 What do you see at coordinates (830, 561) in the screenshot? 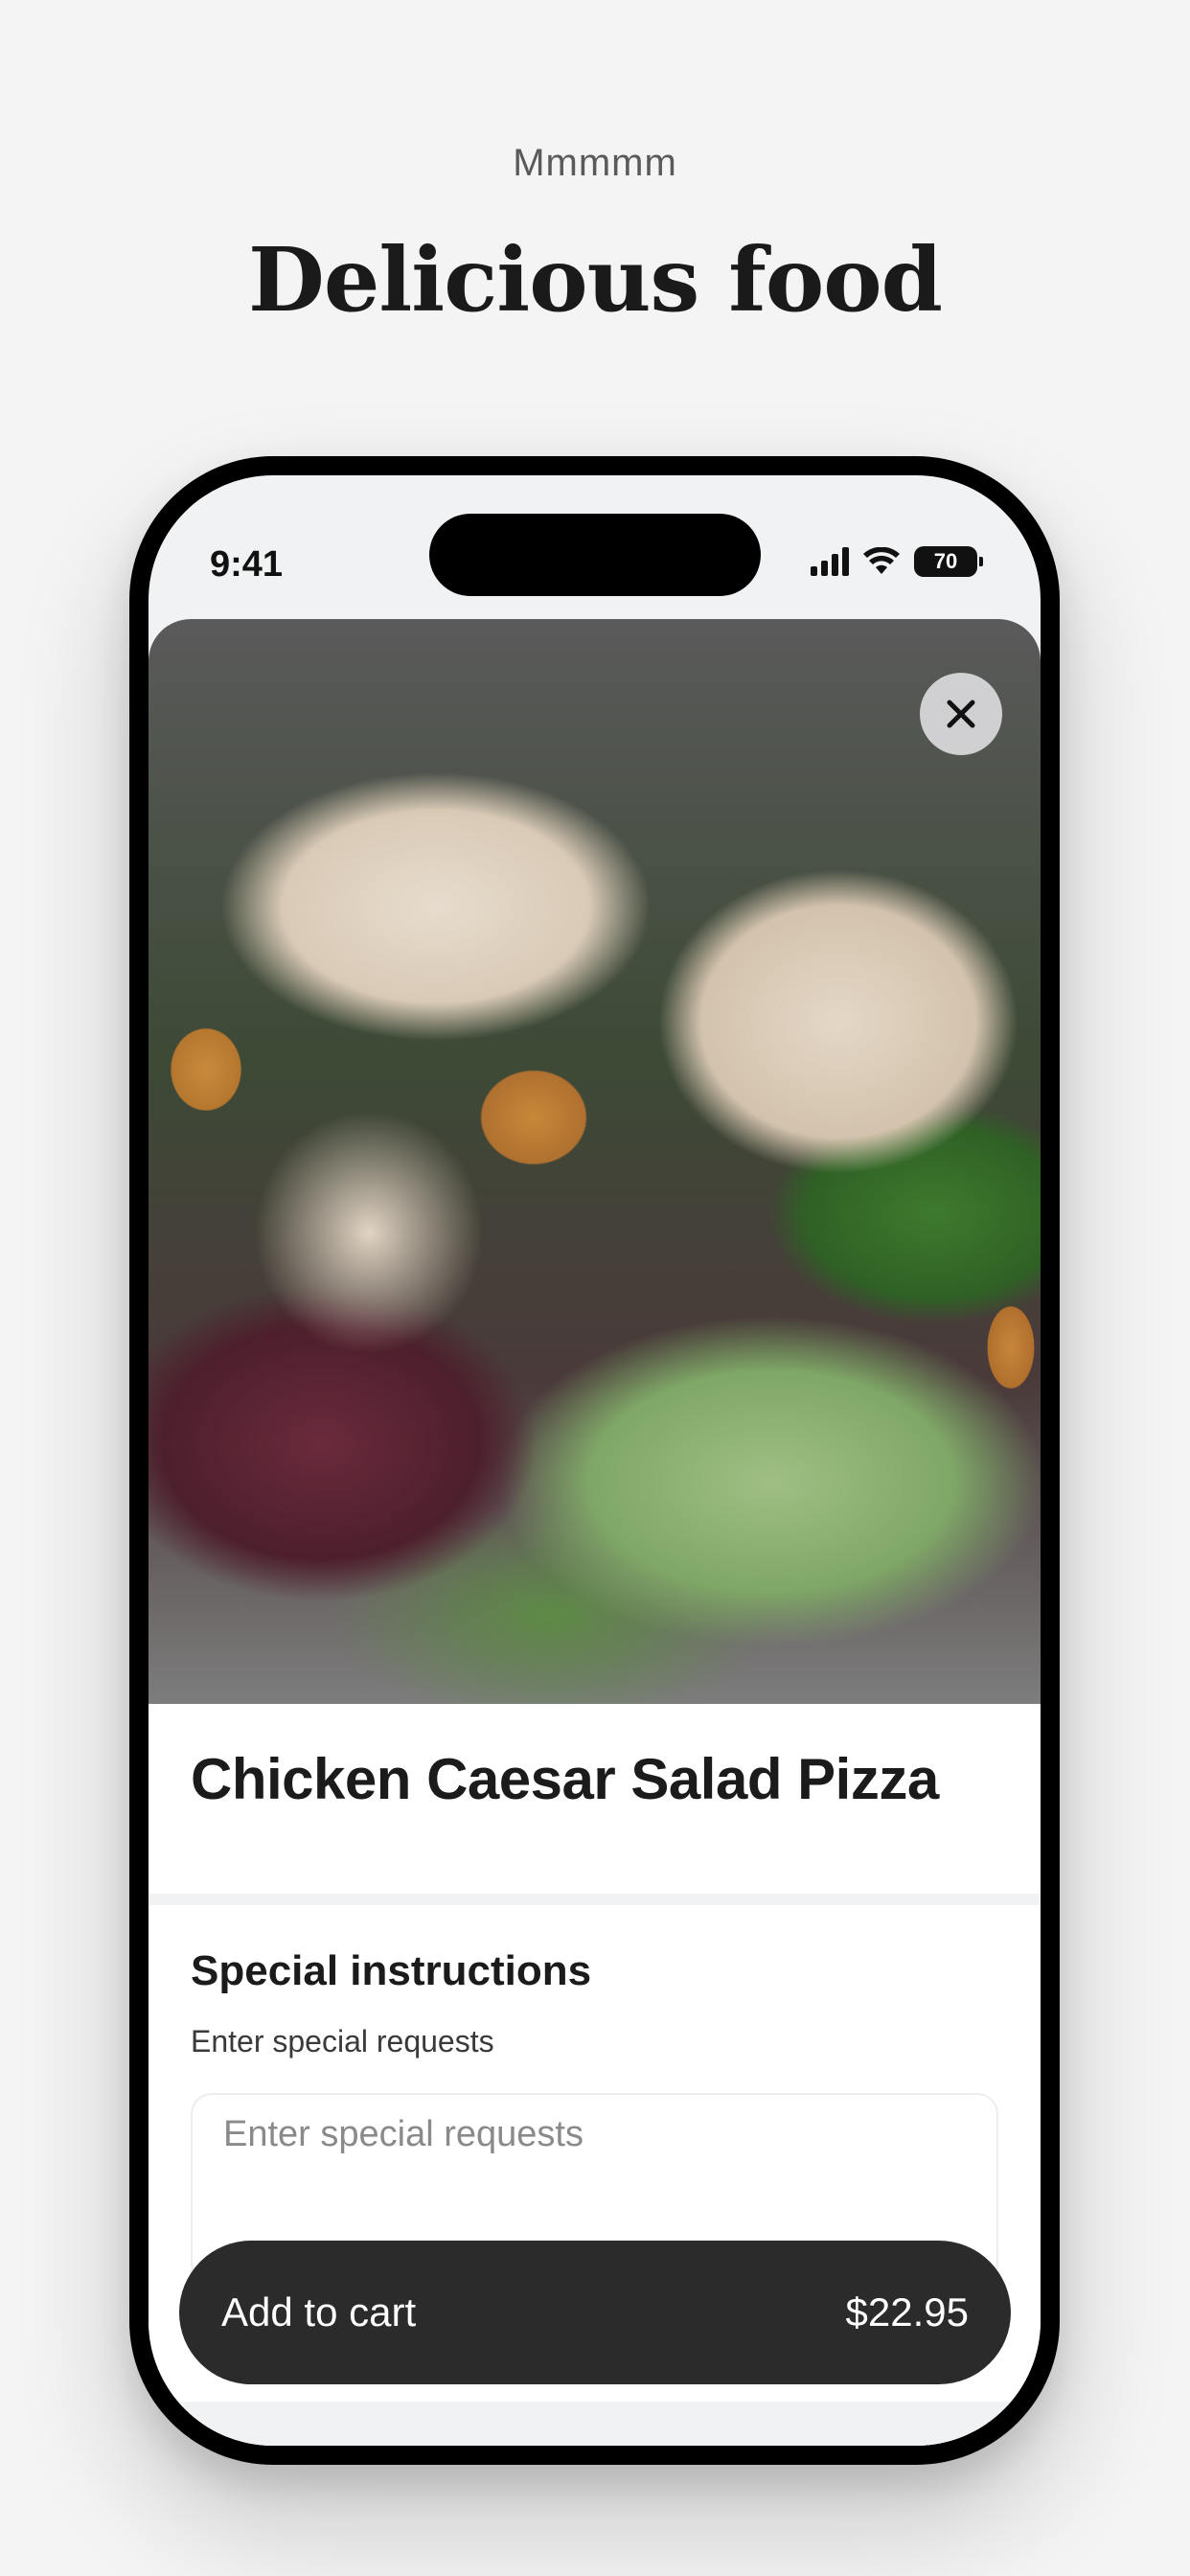
I see `signal-icon` at bounding box center [830, 561].